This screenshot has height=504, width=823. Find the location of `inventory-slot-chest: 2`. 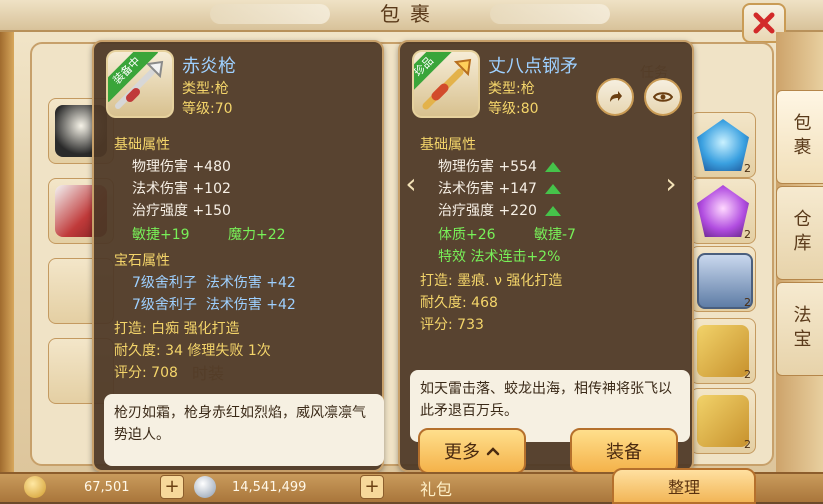

inventory-slot-chest: 2 is located at coordinates (723, 279).